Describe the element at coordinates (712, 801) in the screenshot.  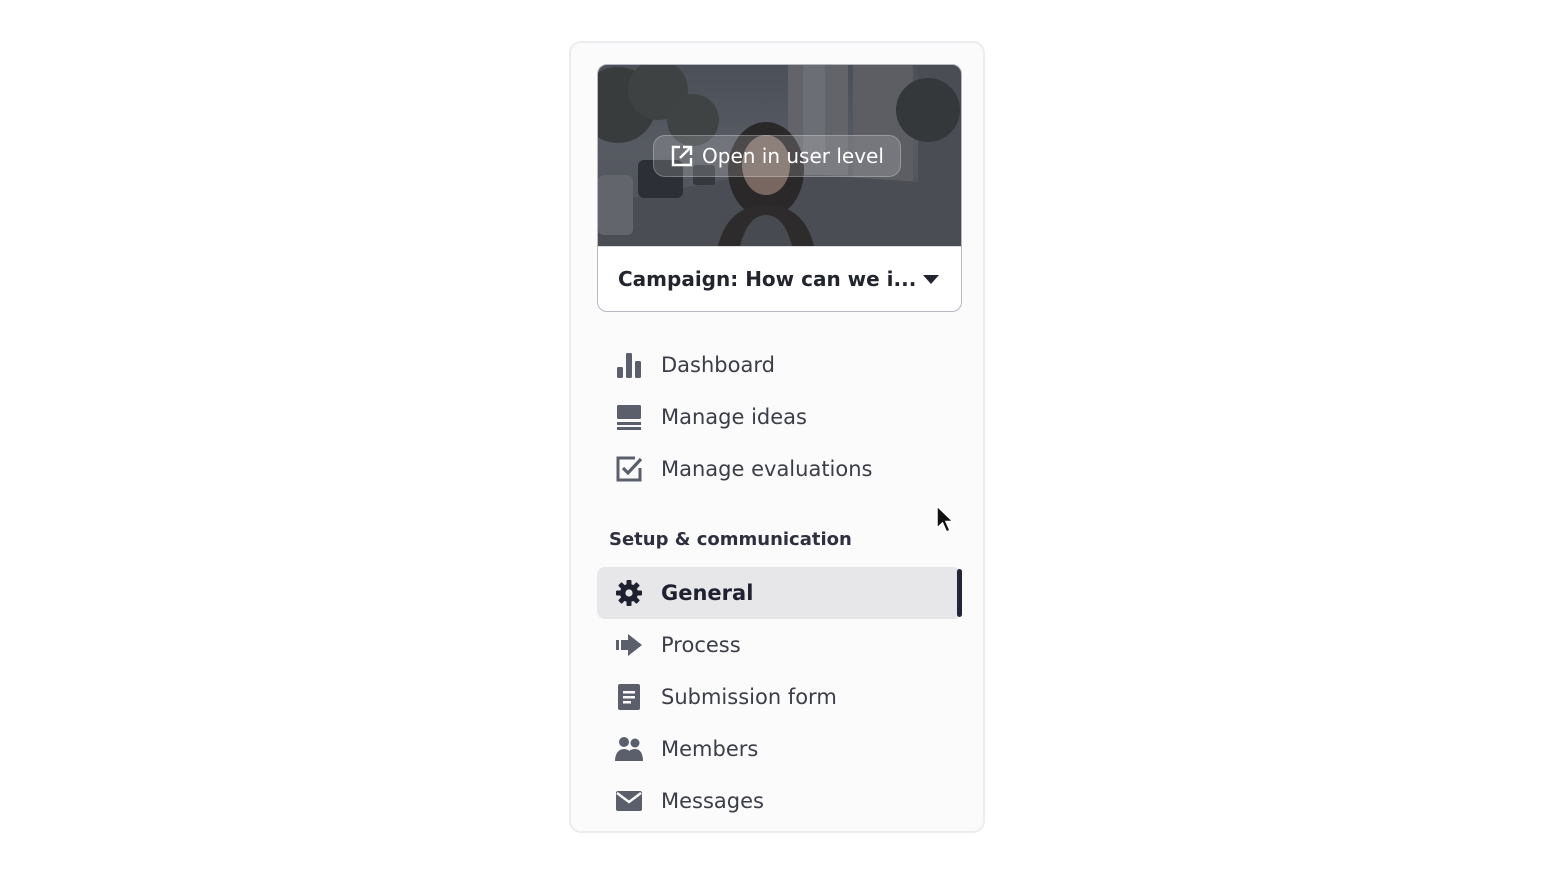
I see `nav-item-label: Messages` at that location.